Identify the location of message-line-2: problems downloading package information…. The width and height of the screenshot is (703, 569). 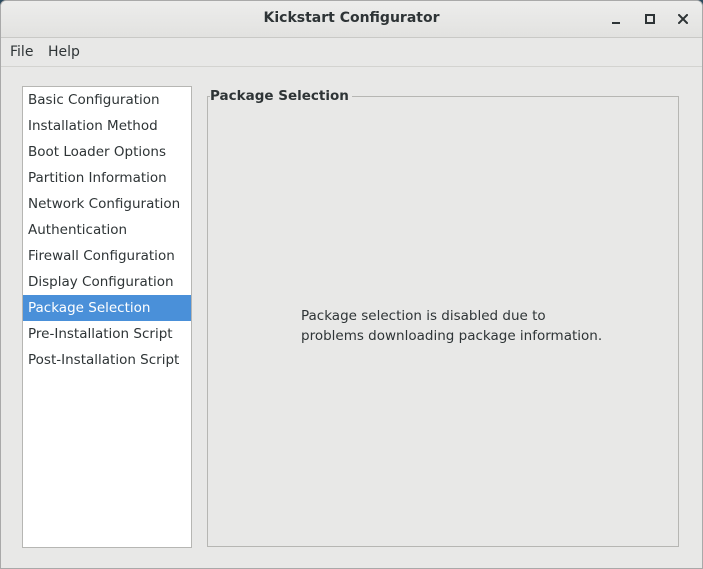
(452, 336).